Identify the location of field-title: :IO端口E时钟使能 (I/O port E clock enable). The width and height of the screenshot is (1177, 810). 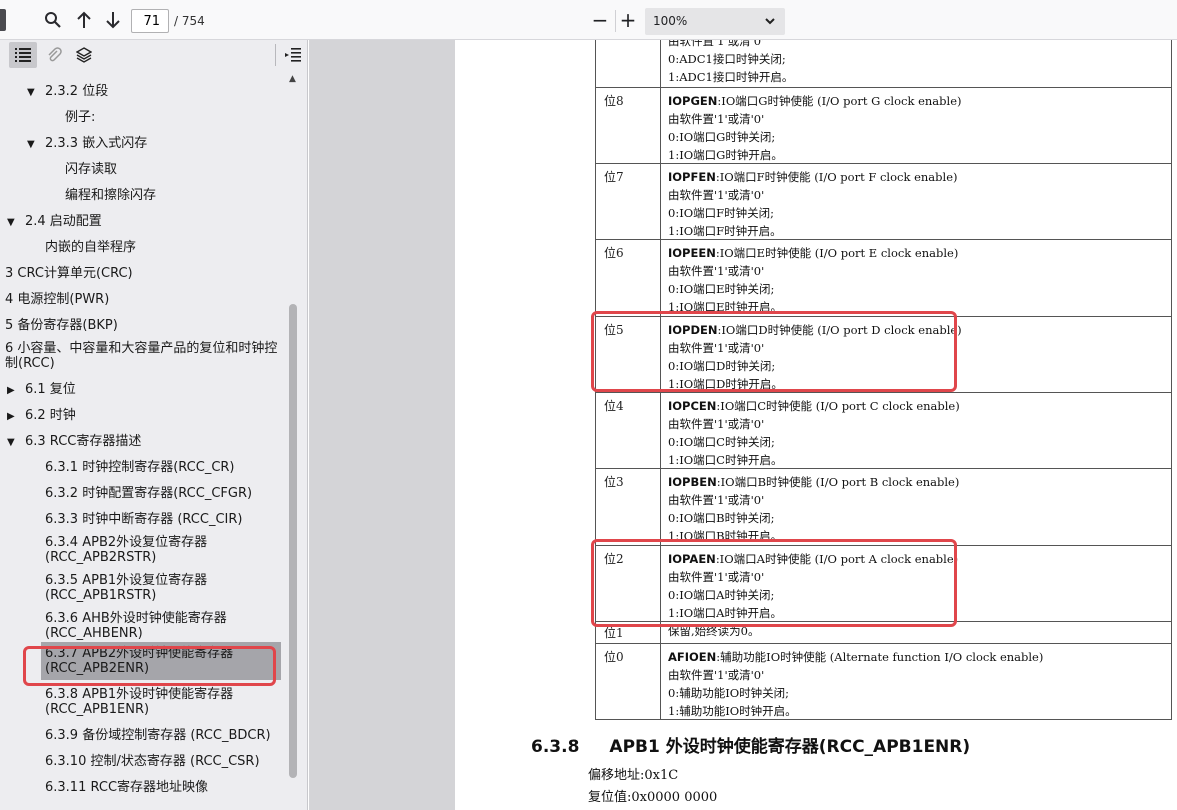
(837, 253).